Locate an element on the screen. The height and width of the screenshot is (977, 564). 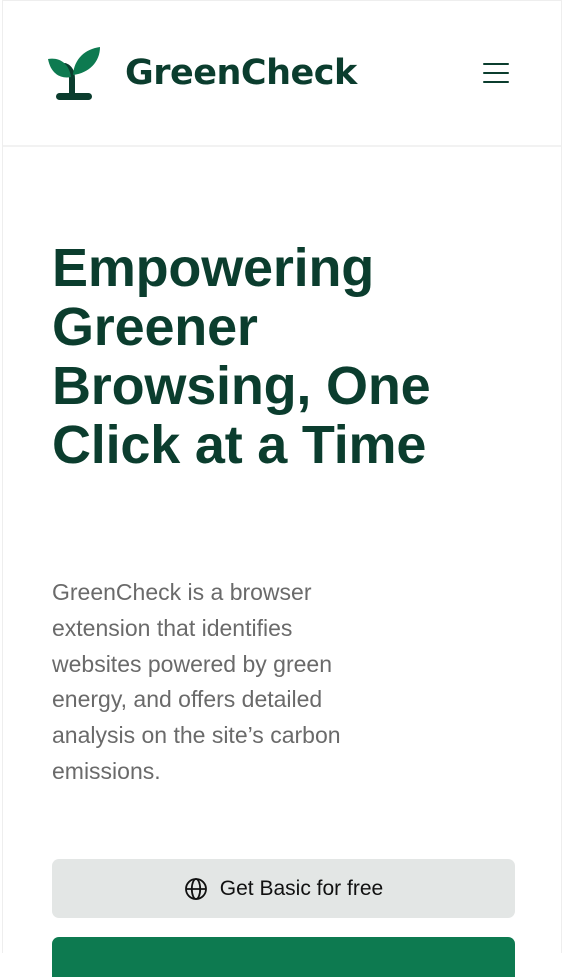
sprout-icon is located at coordinates (74, 73).